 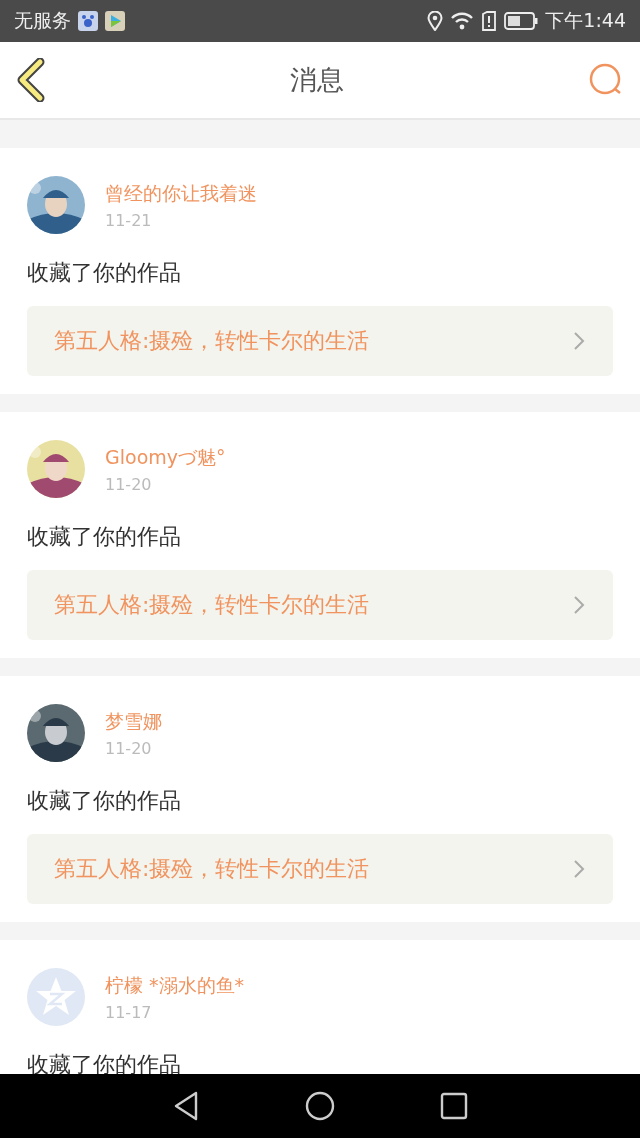 I want to click on carrier-text: 无服务, so click(x=42, y=20).